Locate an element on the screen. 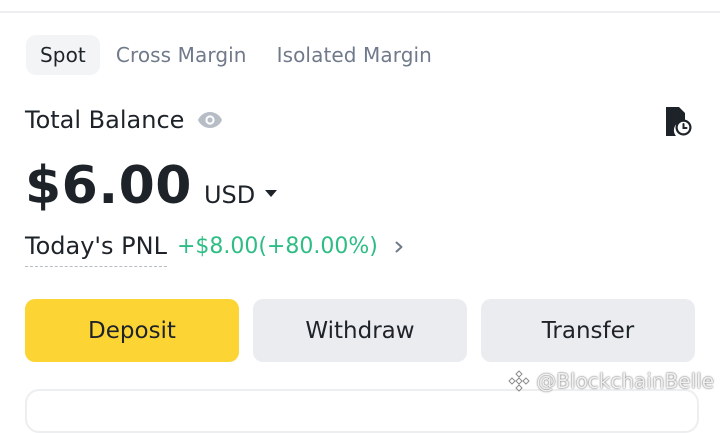 Image resolution: width=720 pixels, height=433 pixels. currency-selector: USD is located at coordinates (240, 195).